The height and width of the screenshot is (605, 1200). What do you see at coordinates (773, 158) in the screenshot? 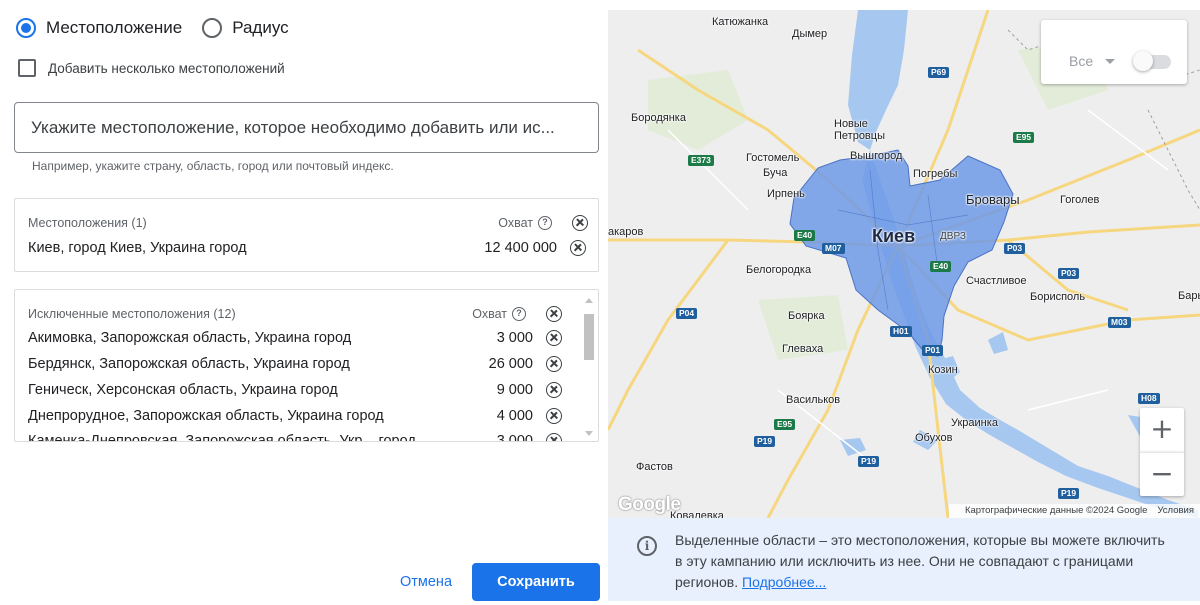
I see `map-label-gostomel: Гостомель` at bounding box center [773, 158].